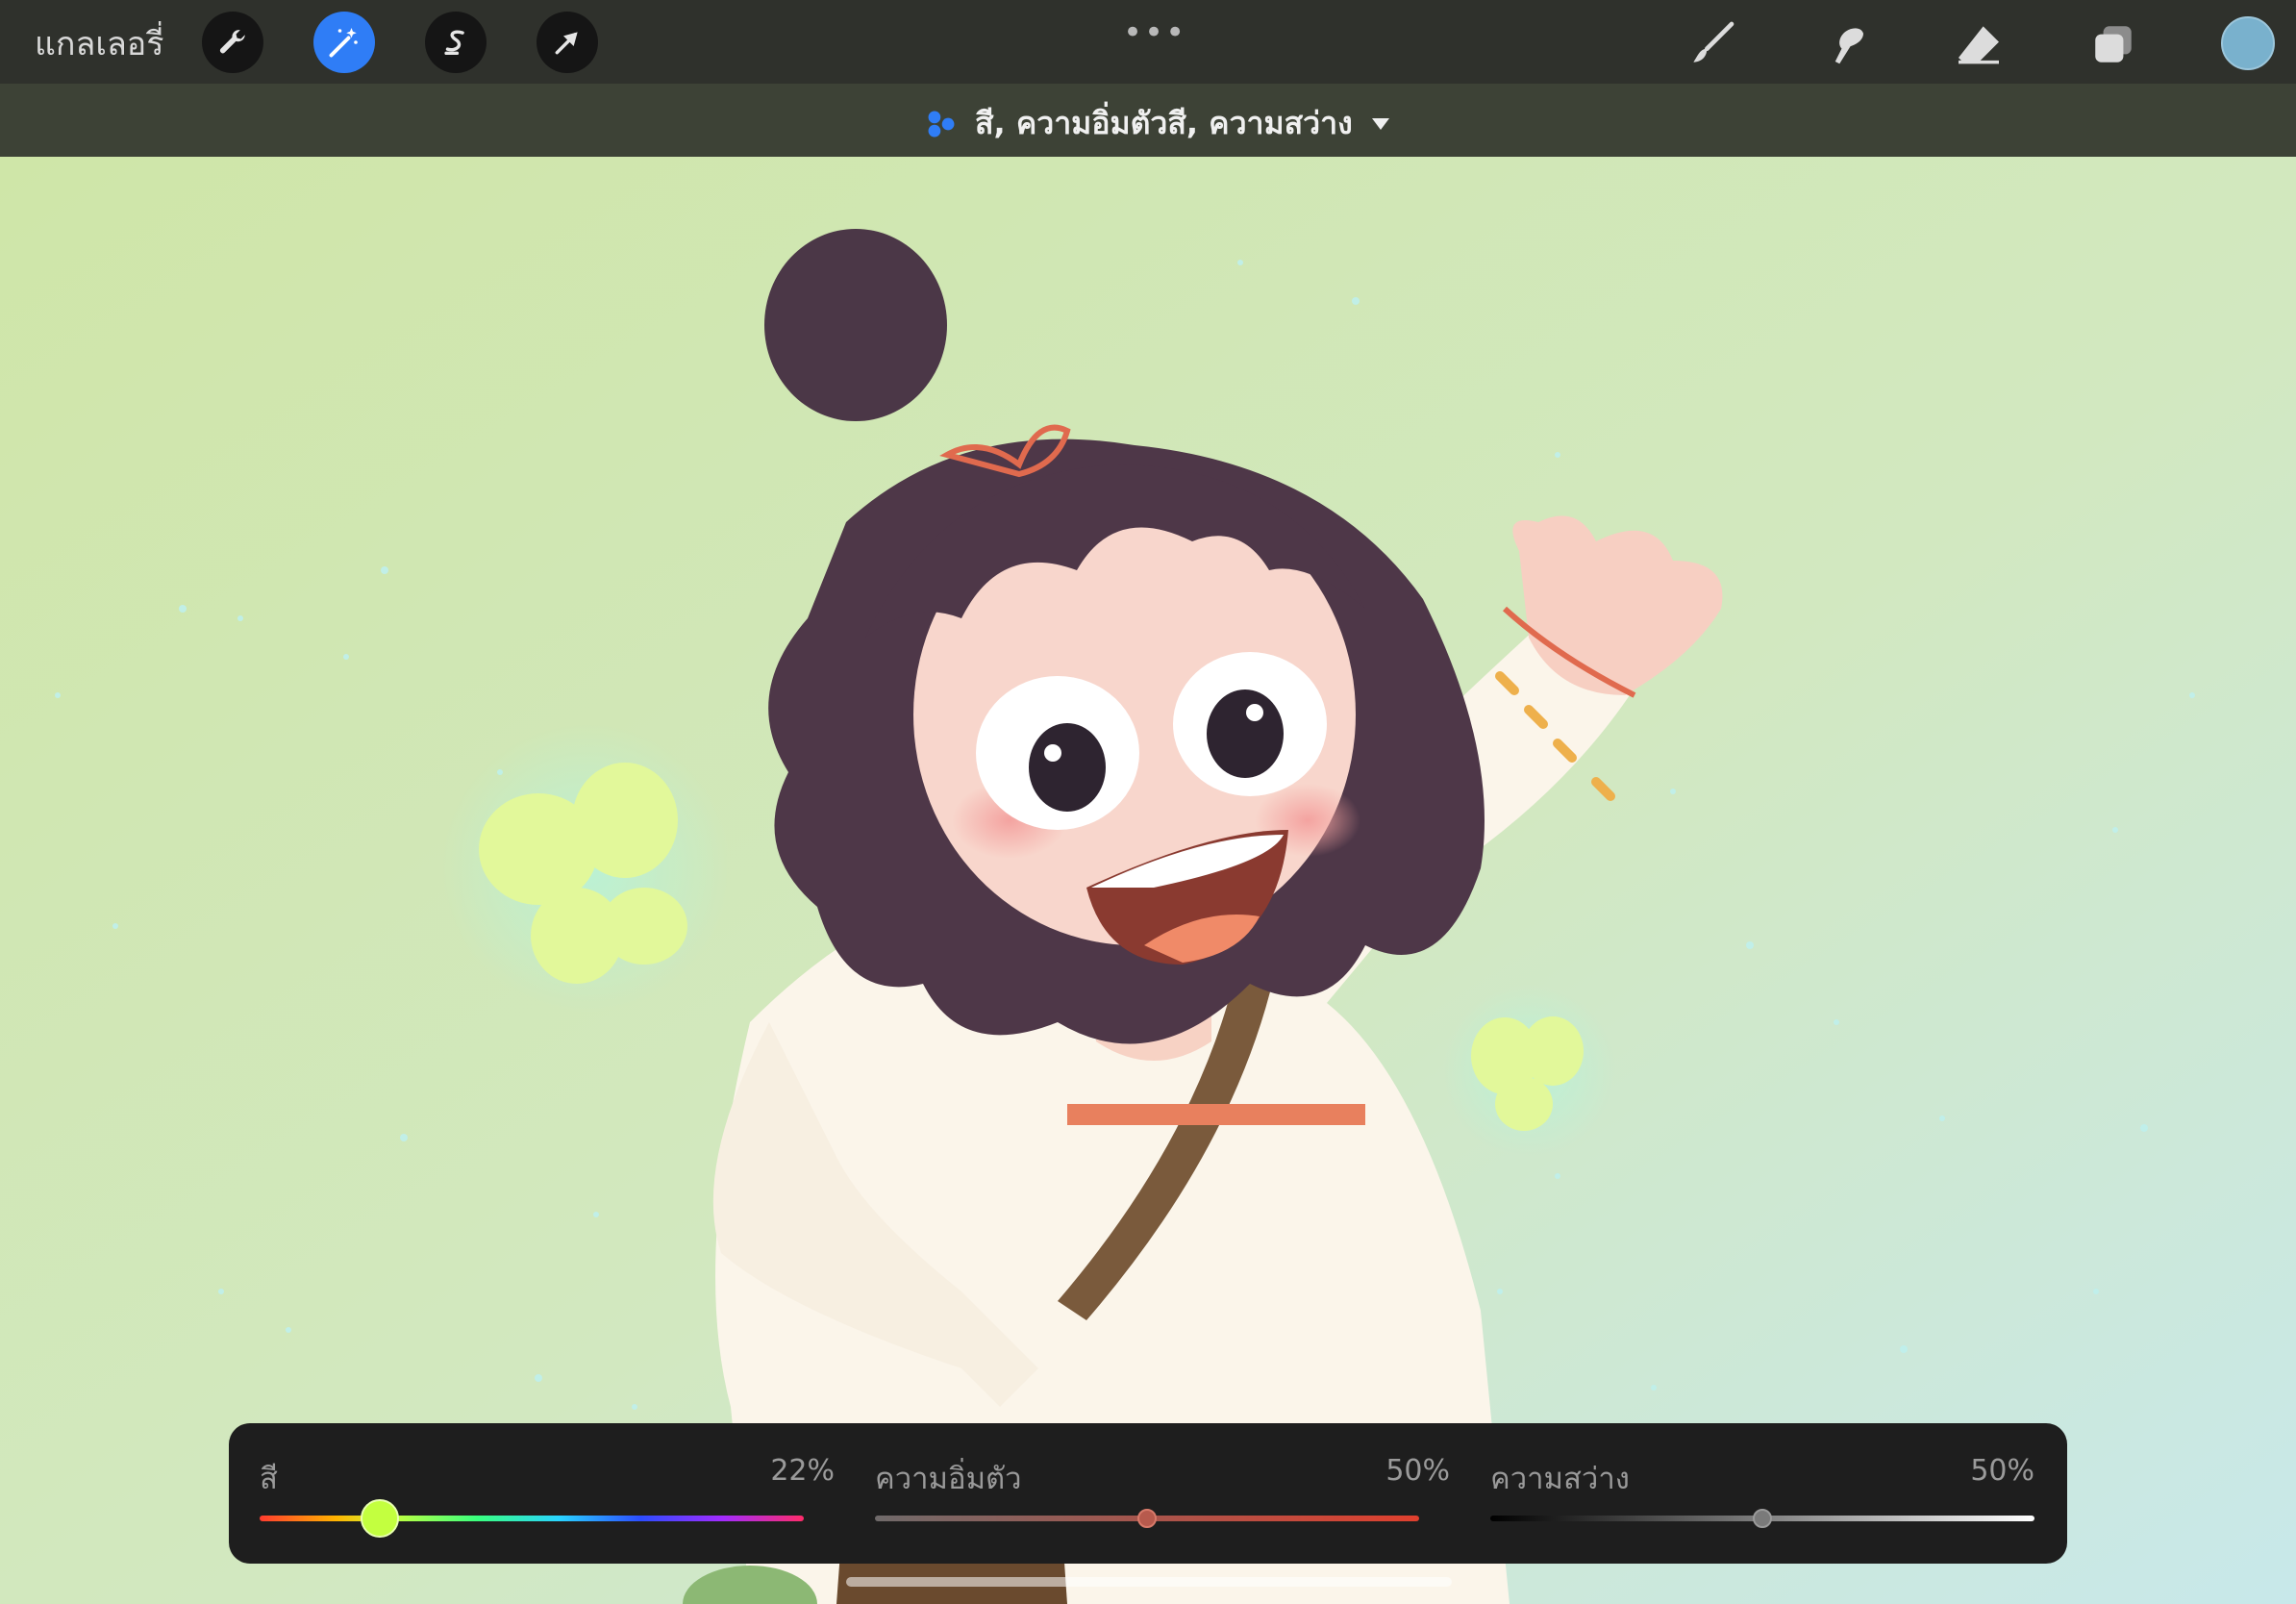 The image size is (2296, 1604). I want to click on actions-button, so click(232, 42).